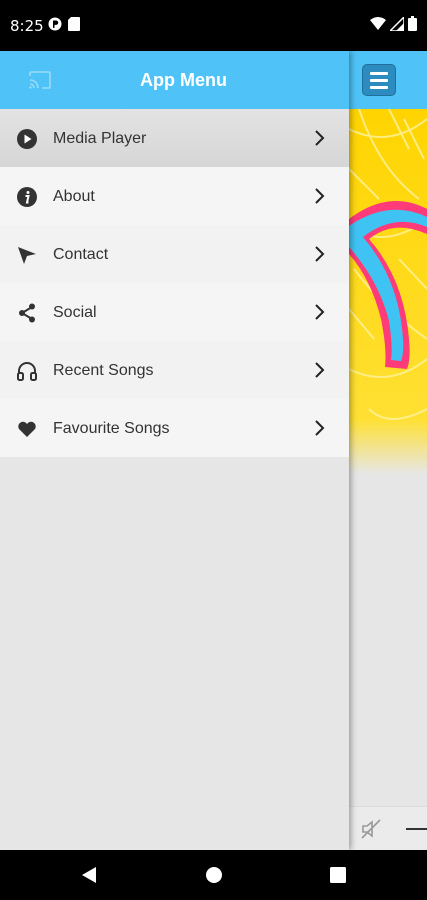 Image resolution: width=427 pixels, height=900 pixels. I want to click on main-app-header, so click(388, 80).